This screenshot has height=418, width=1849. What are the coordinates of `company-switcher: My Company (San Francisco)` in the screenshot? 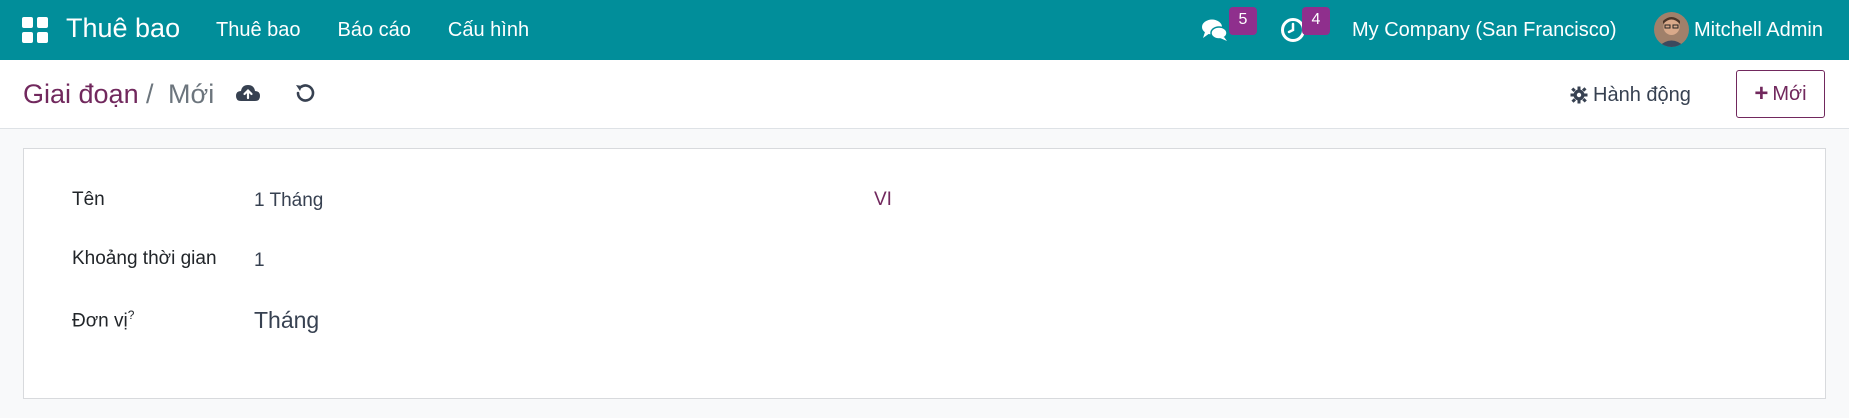 It's located at (1484, 30).